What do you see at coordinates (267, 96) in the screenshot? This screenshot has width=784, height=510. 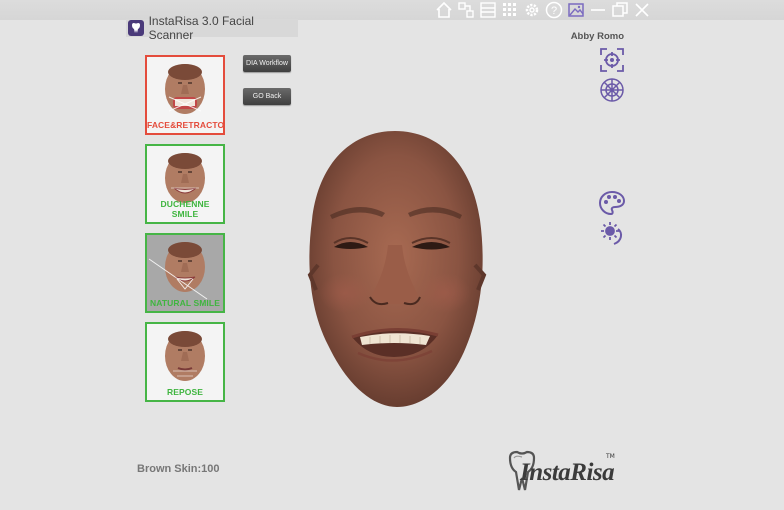 I see `go-back-button: GO Back` at bounding box center [267, 96].